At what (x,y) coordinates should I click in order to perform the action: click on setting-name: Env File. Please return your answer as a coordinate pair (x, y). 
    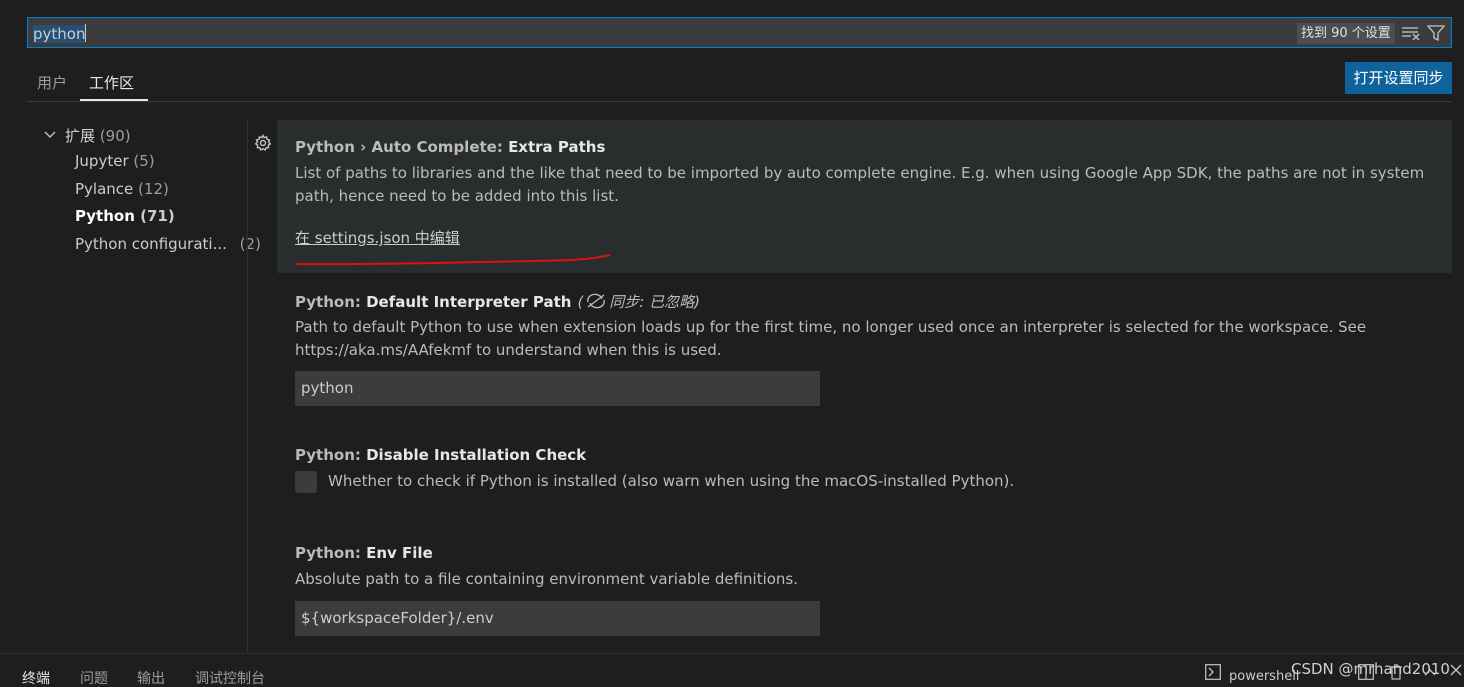
    Looking at the image, I should click on (399, 553).